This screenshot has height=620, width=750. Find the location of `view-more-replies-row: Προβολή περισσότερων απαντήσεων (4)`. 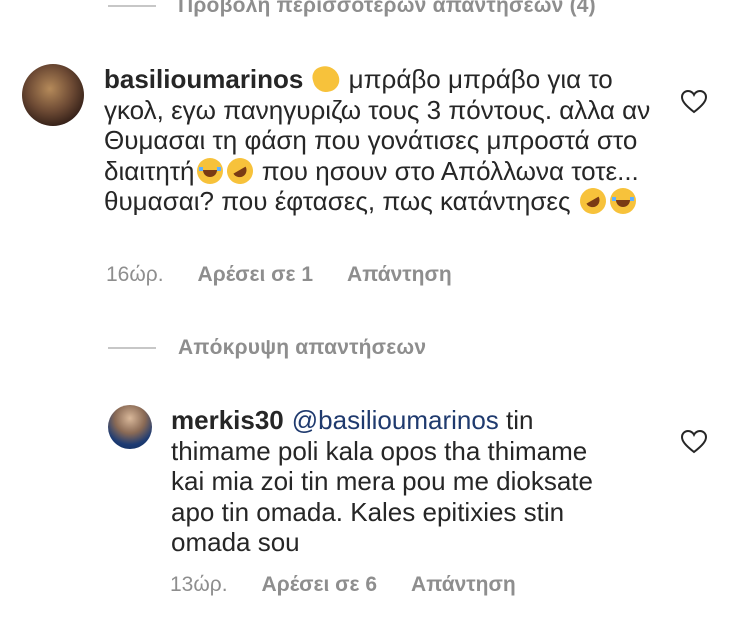

view-more-replies-row: Προβολή περισσότερων απαντήσεων (4) is located at coordinates (352, 9).